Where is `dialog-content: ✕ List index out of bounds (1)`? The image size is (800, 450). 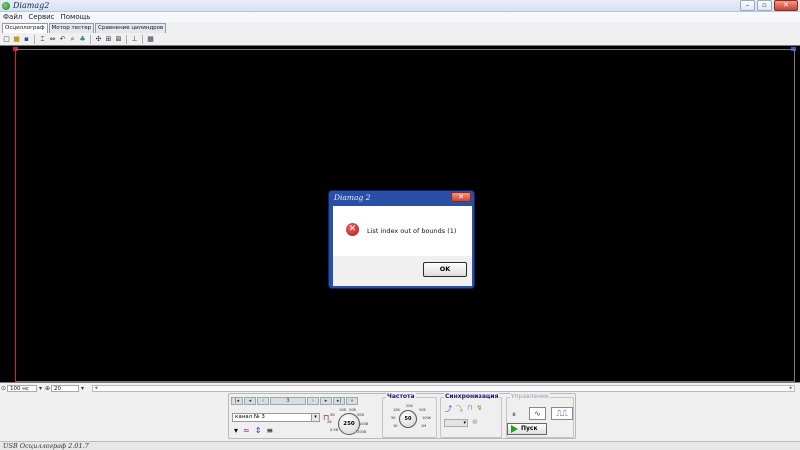 dialog-content: ✕ List index out of bounds (1) is located at coordinates (402, 231).